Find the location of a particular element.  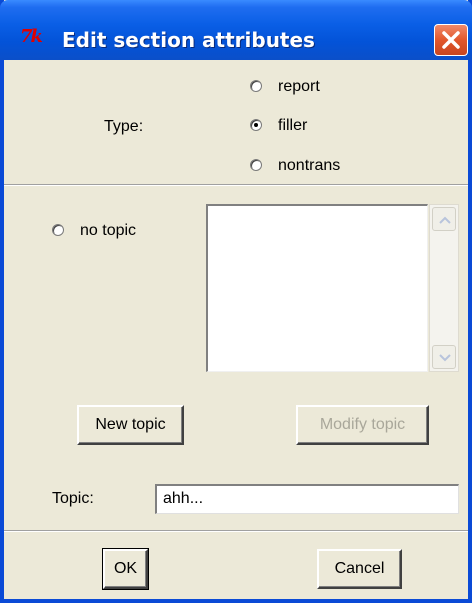

close-icon is located at coordinates (451, 40).